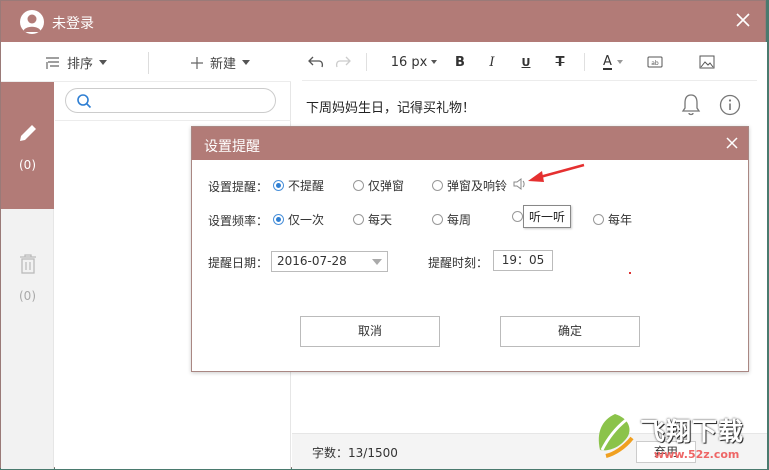 Image resolution: width=769 pixels, height=470 pixels. Describe the element at coordinates (312, 261) in the screenshot. I see `date-value: 2016-07-28` at that location.